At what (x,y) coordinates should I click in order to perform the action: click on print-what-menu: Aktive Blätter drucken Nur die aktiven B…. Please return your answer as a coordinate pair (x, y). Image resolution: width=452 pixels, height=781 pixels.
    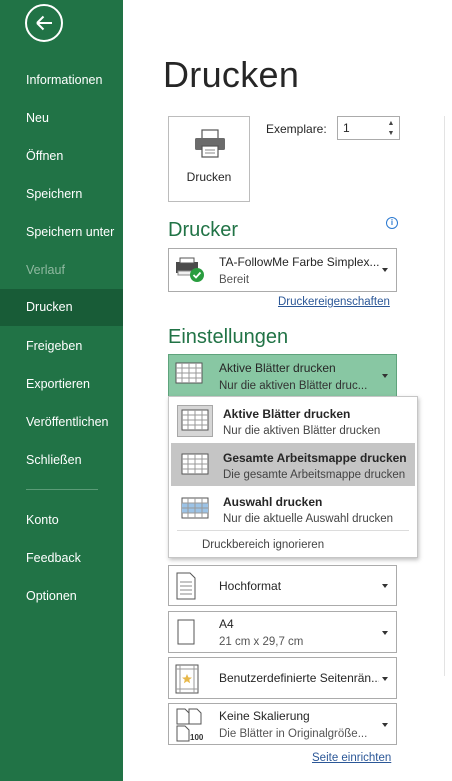
    Looking at the image, I should click on (293, 477).